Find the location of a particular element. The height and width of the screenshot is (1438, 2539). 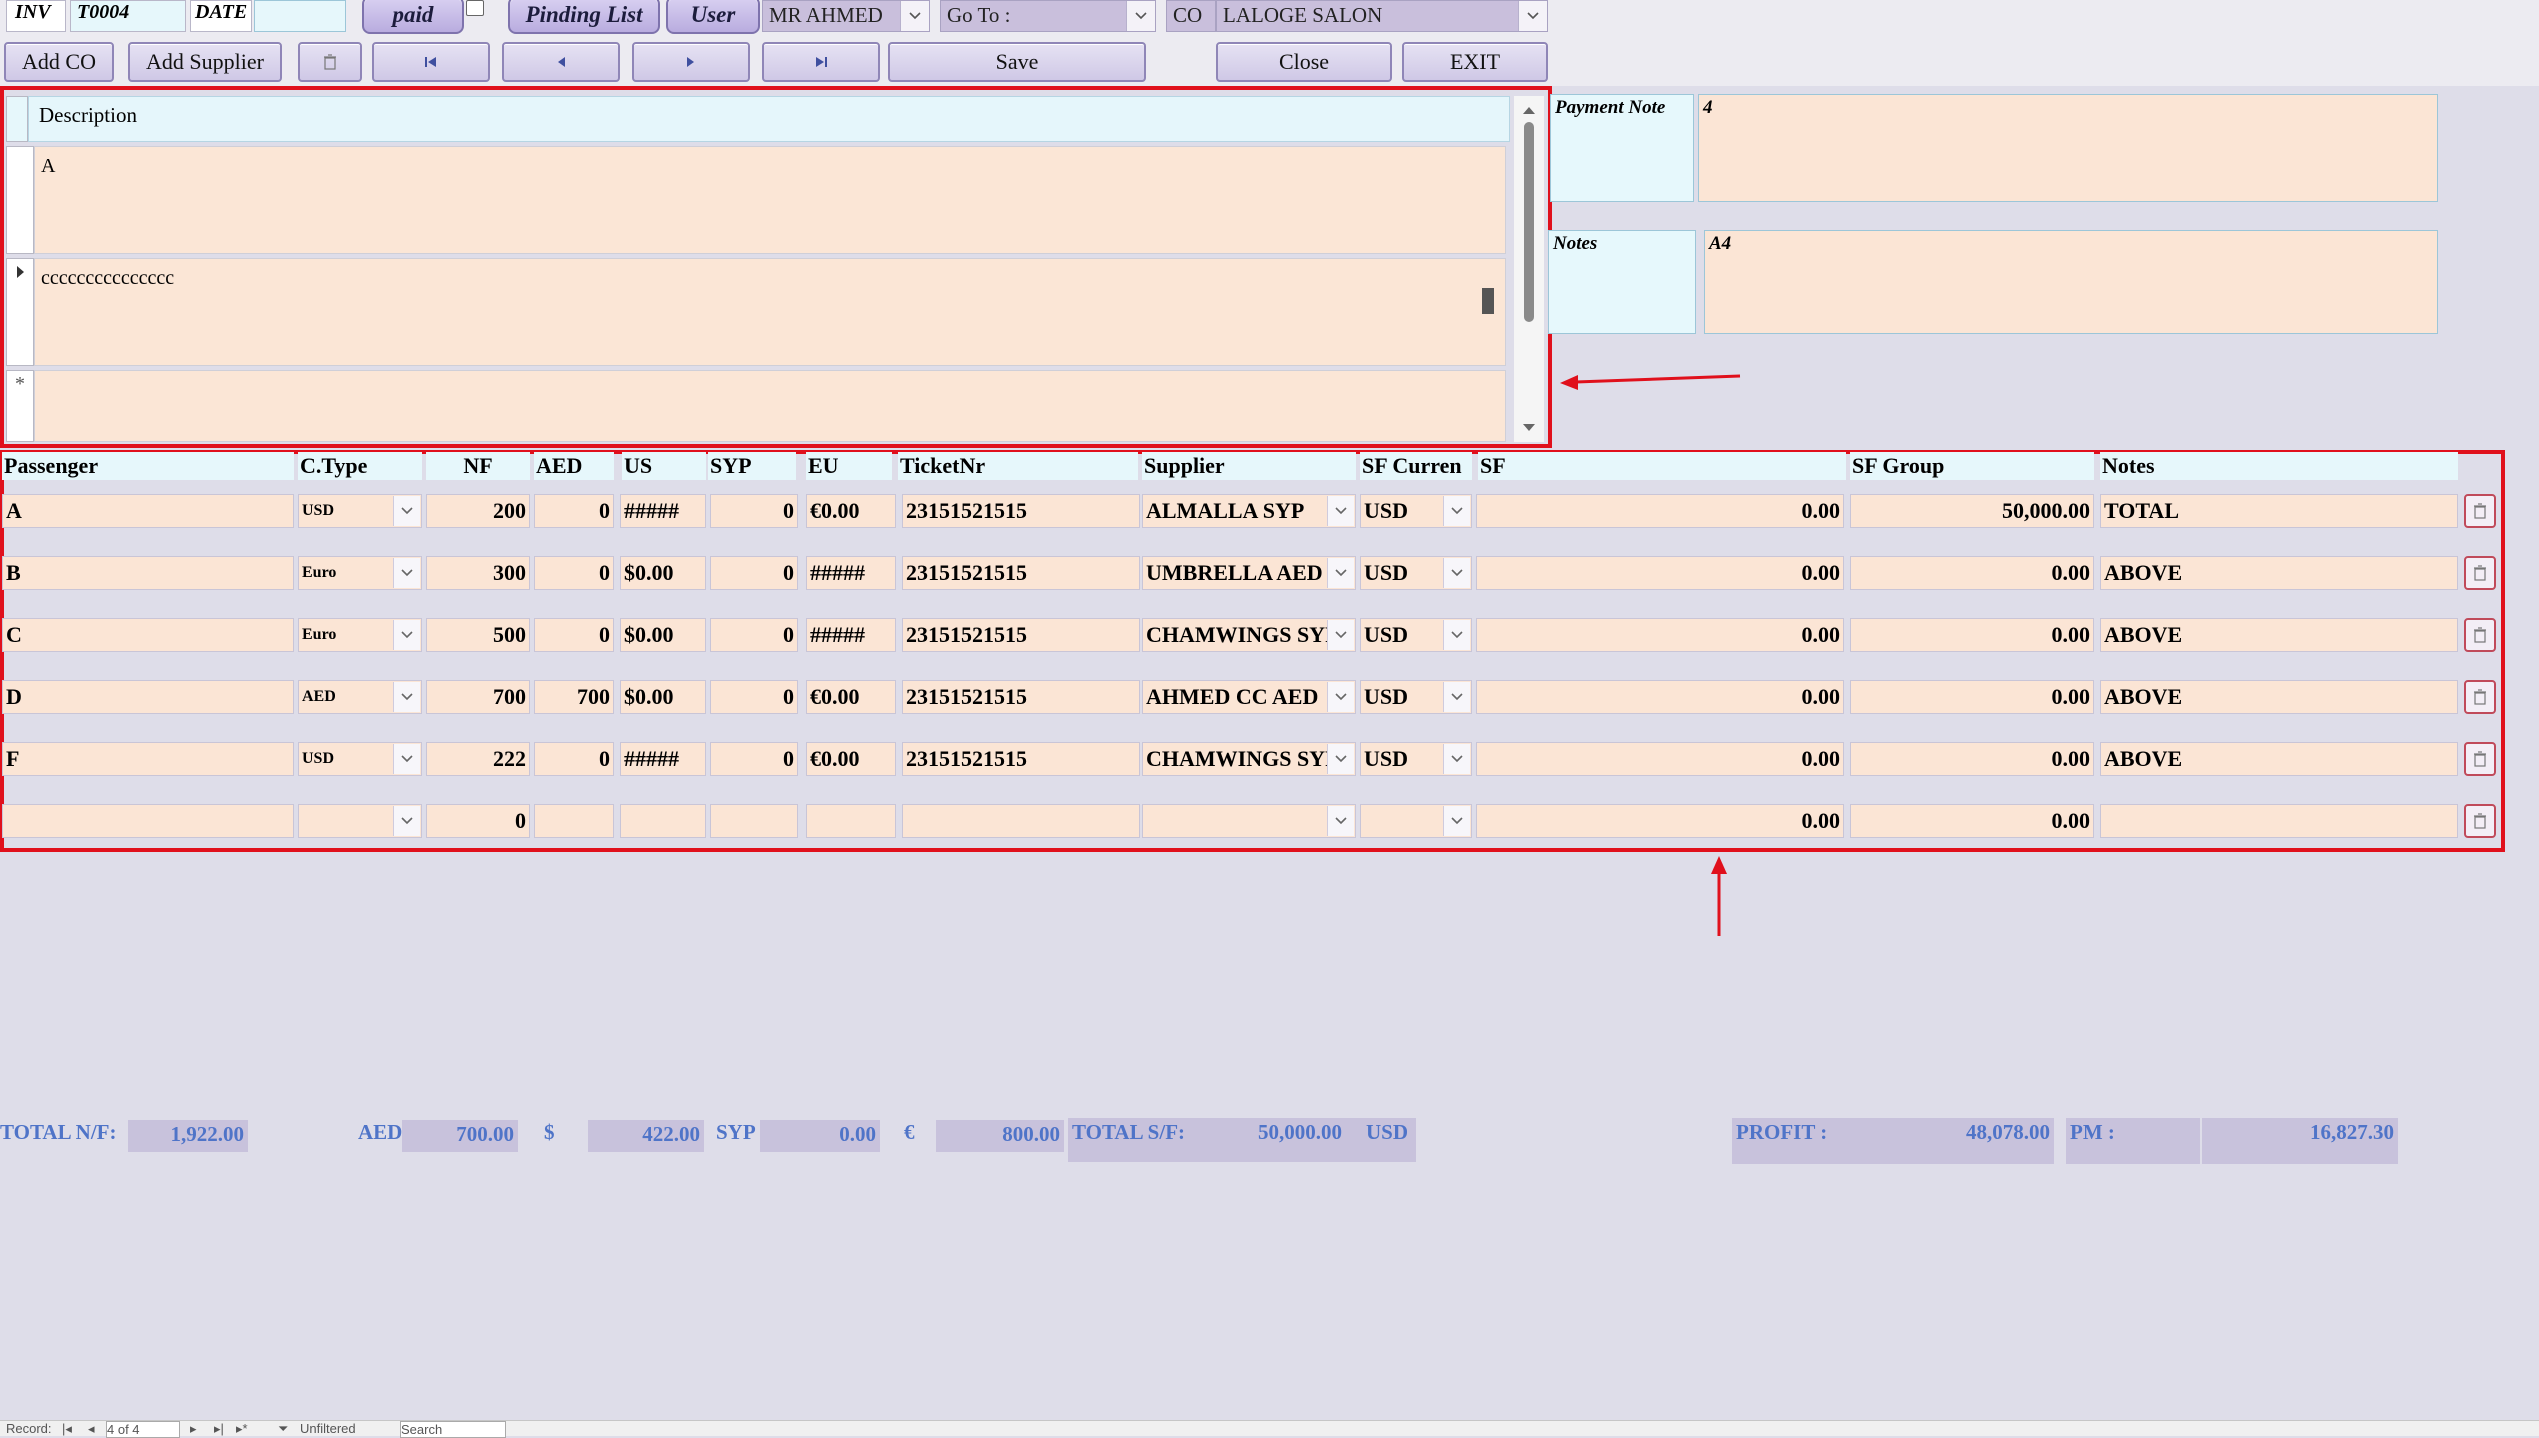

us-cell: $0.00 is located at coordinates (663, 573).